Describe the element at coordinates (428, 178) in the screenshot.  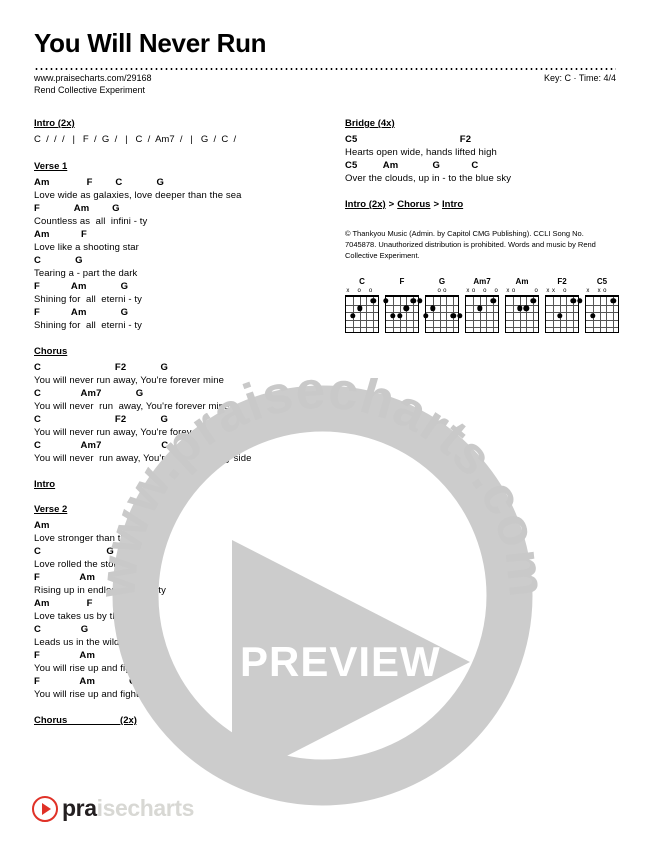
I see `lyric-line: Over the clouds, up in - to the blue sky` at that location.